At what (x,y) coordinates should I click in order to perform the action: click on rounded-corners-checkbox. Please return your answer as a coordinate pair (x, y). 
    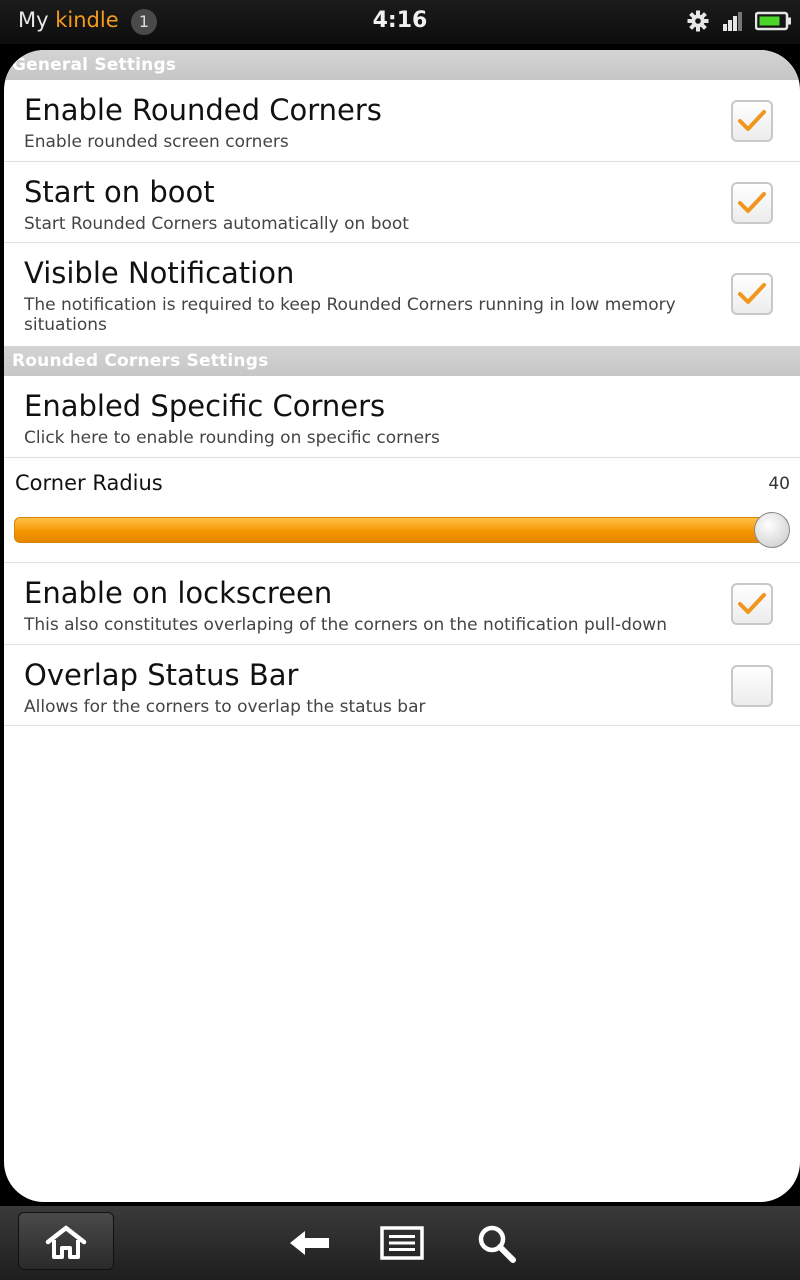
    Looking at the image, I should click on (752, 121).